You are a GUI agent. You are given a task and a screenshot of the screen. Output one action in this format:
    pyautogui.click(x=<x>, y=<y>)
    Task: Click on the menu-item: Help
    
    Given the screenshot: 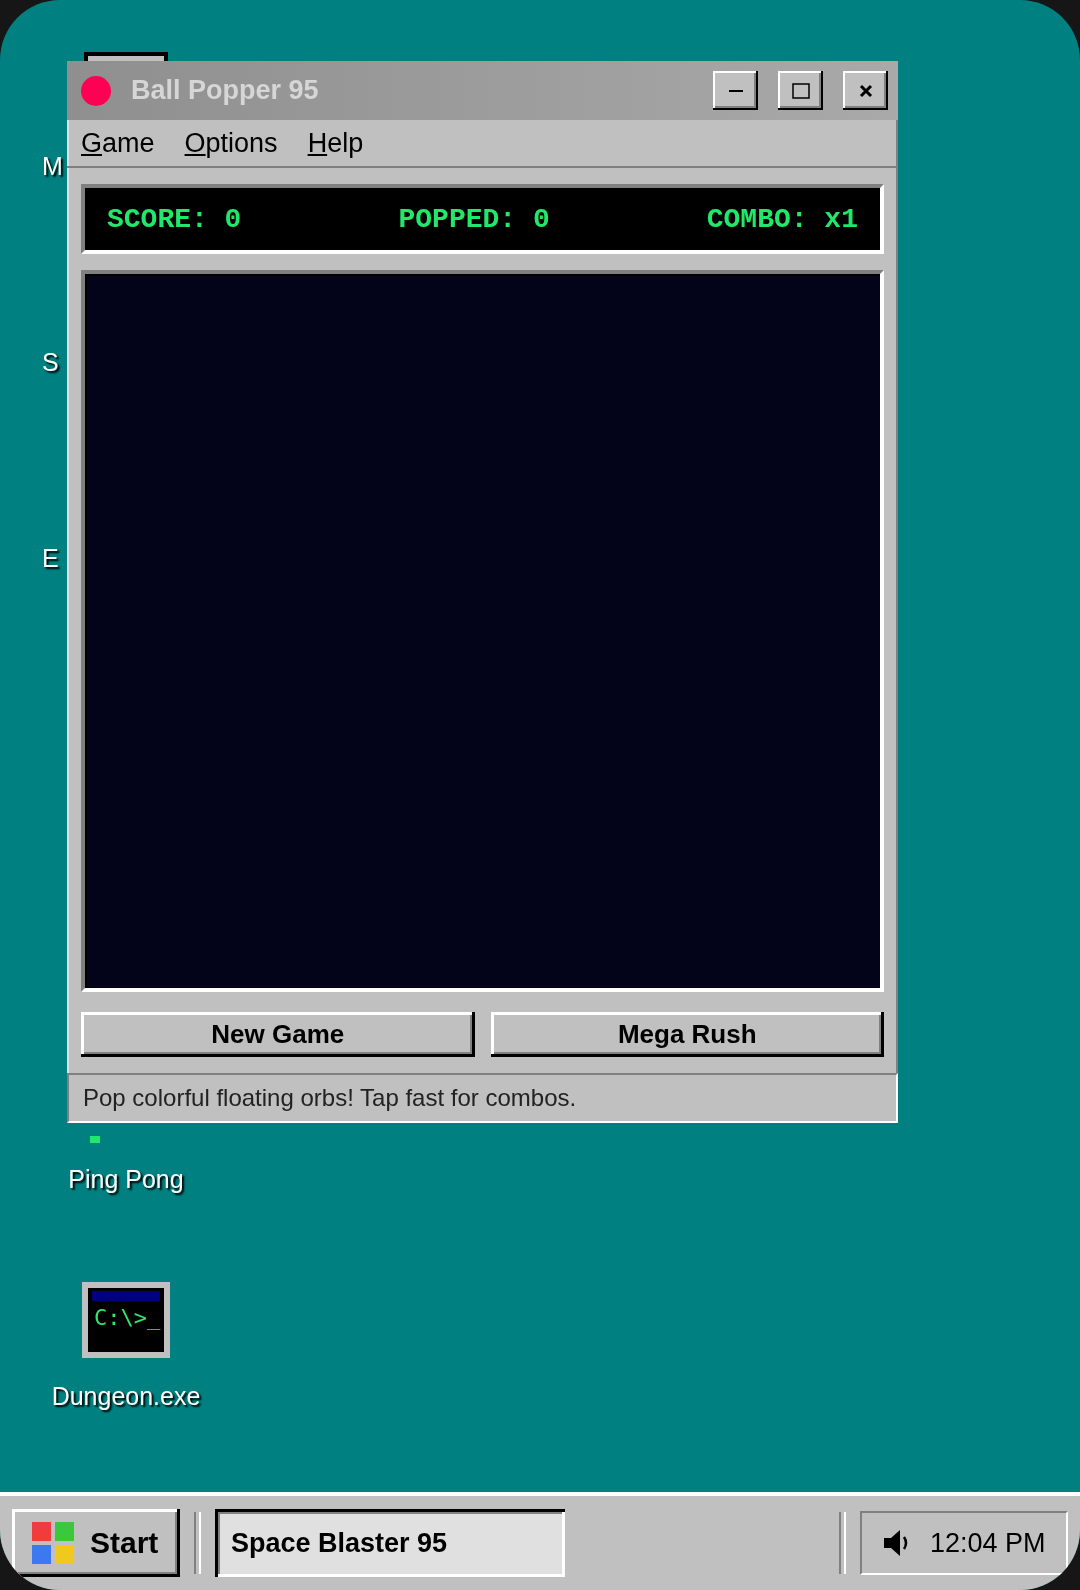 What is the action you would take?
    pyautogui.click(x=335, y=143)
    